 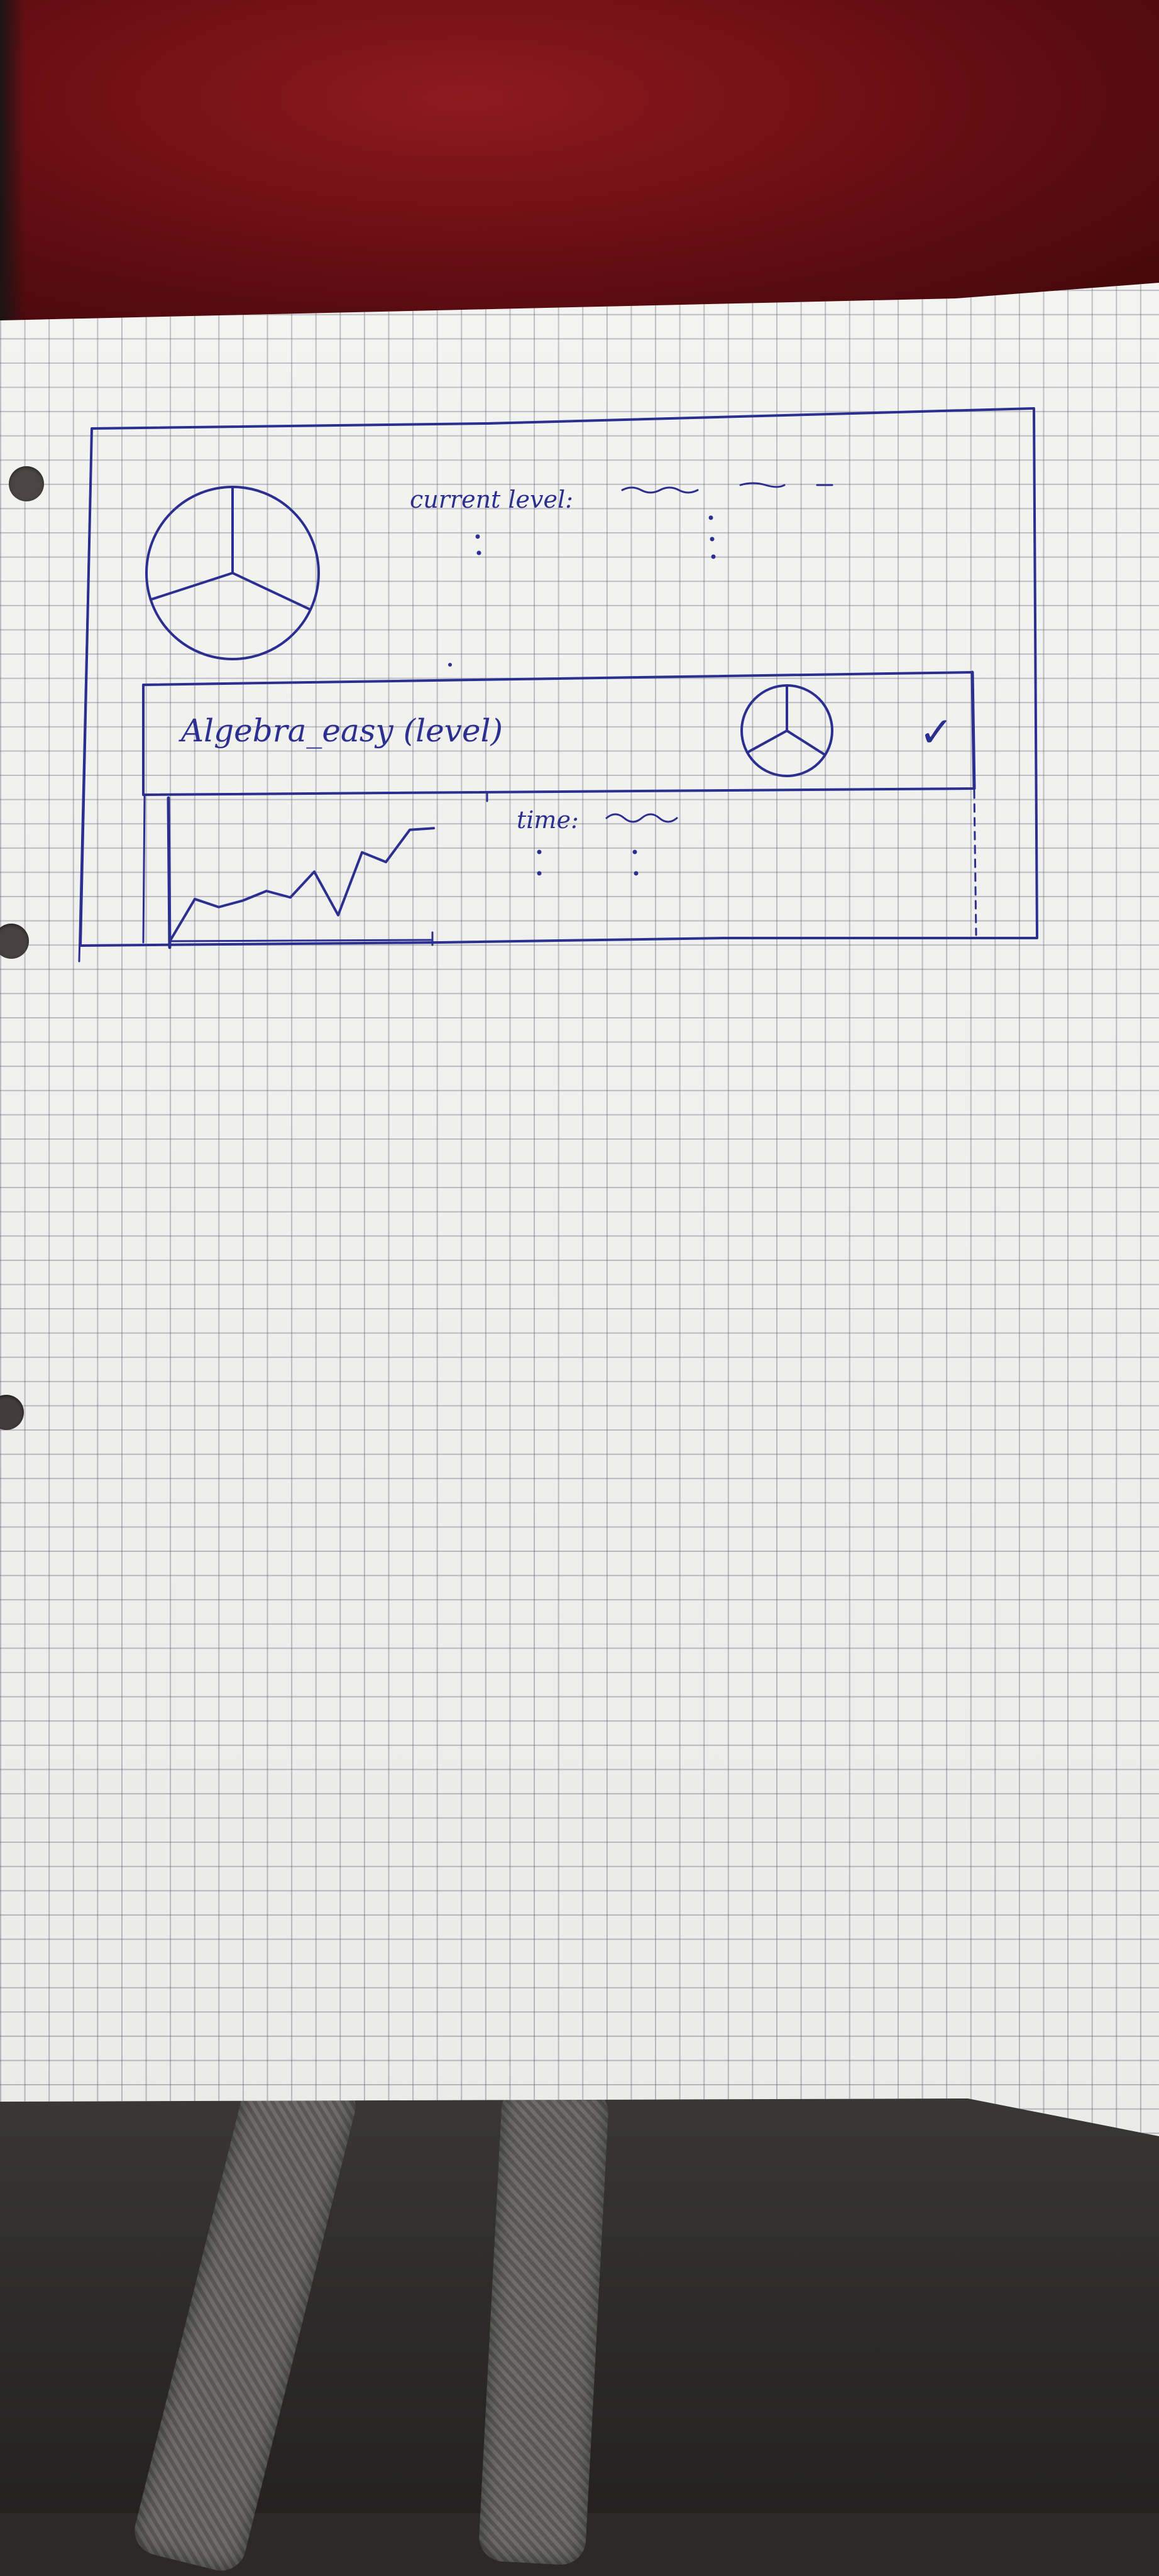 What do you see at coordinates (301, 940) in the screenshot?
I see `chart-x-axis` at bounding box center [301, 940].